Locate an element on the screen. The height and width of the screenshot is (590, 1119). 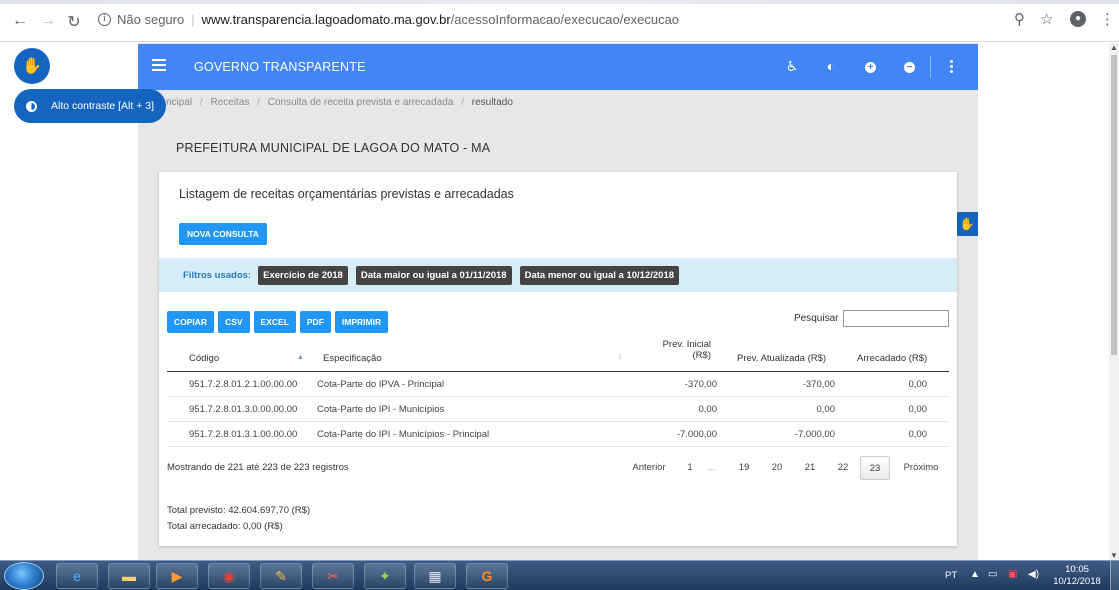
info-icon: i is located at coordinates (104, 19).